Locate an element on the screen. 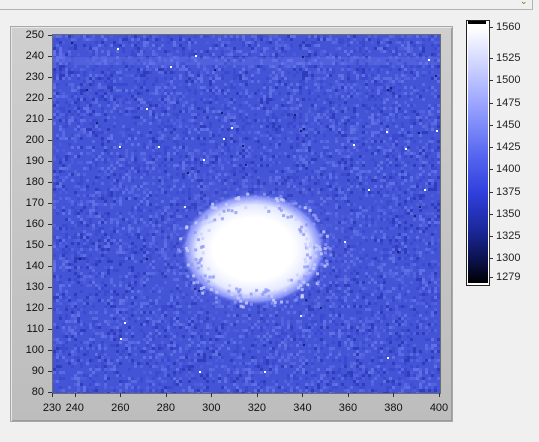 This screenshot has height=442, width=539. window-bottom-strip is located at coordinates (269, 435).